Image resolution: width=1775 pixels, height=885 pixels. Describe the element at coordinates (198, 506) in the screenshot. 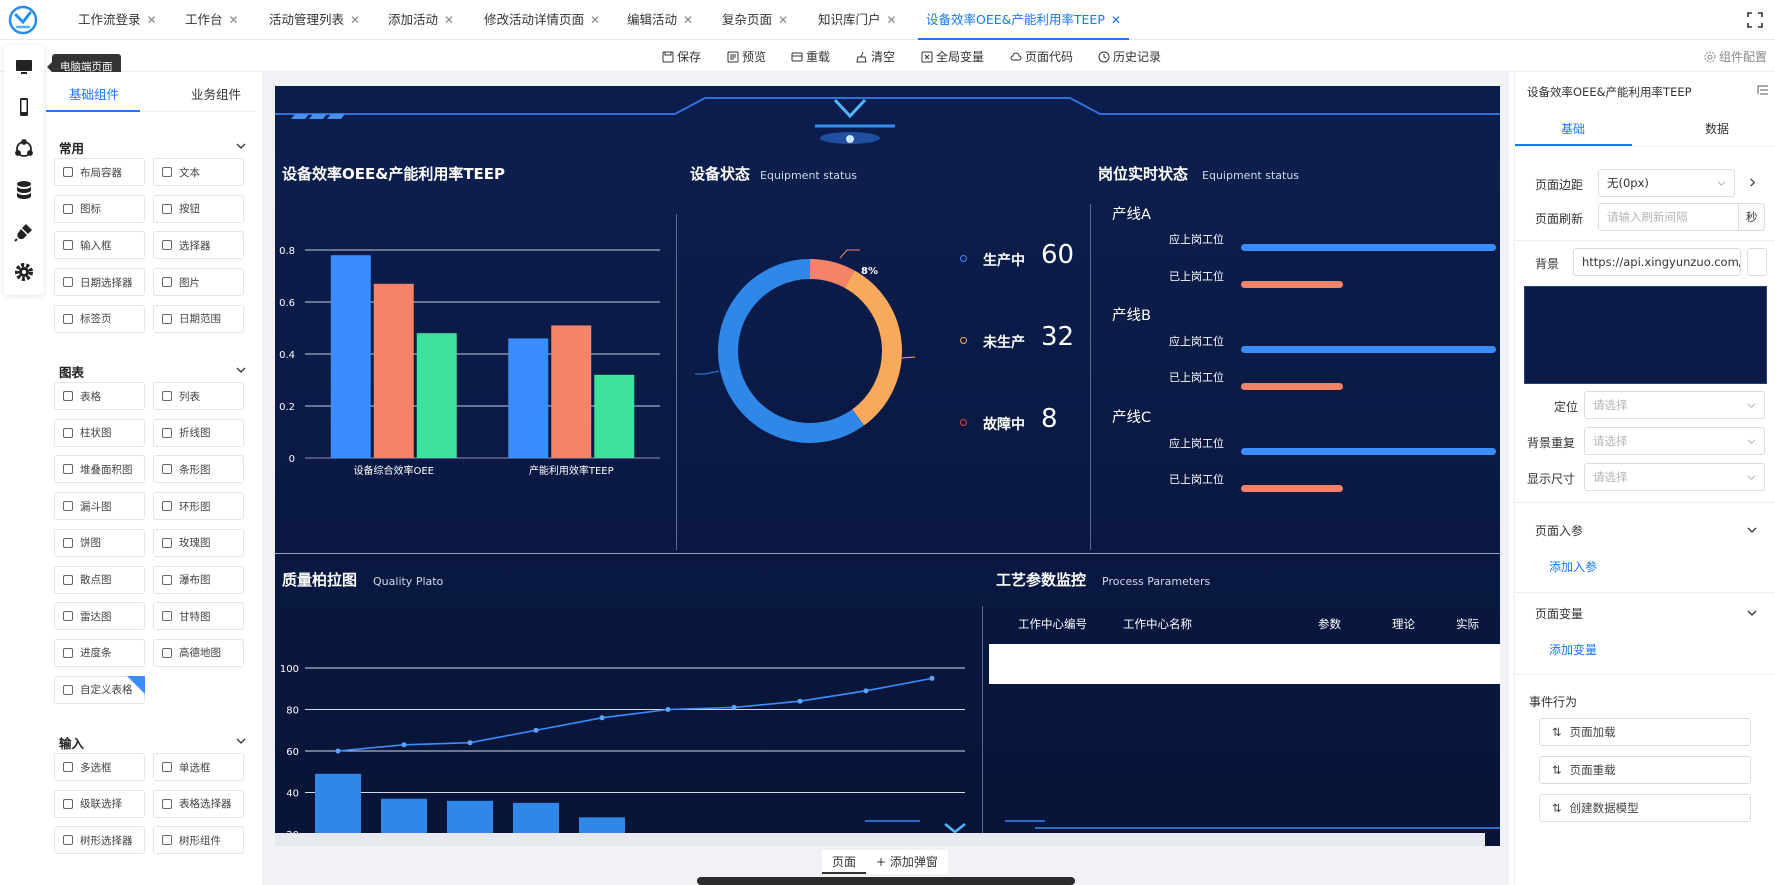

I see `component-item: 环形图` at that location.